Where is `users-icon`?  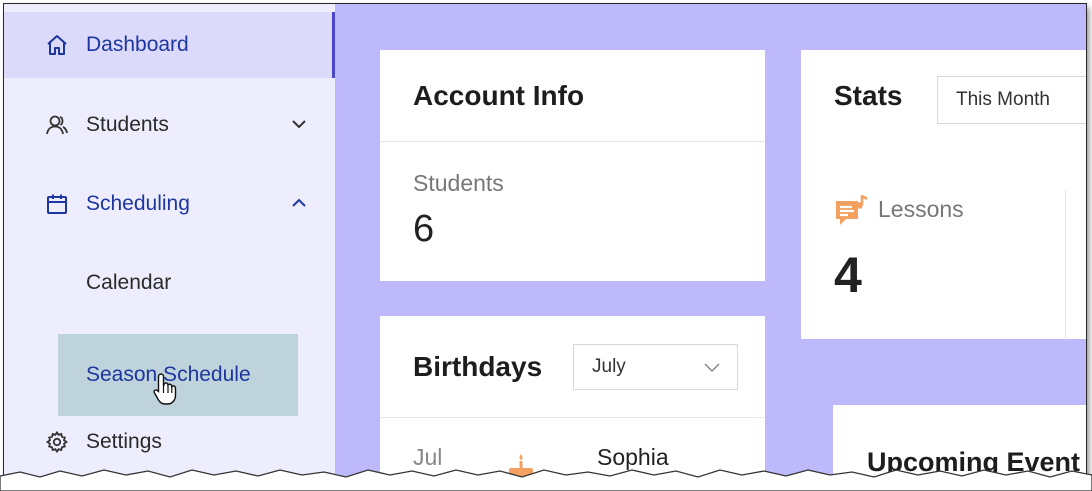
users-icon is located at coordinates (57, 125).